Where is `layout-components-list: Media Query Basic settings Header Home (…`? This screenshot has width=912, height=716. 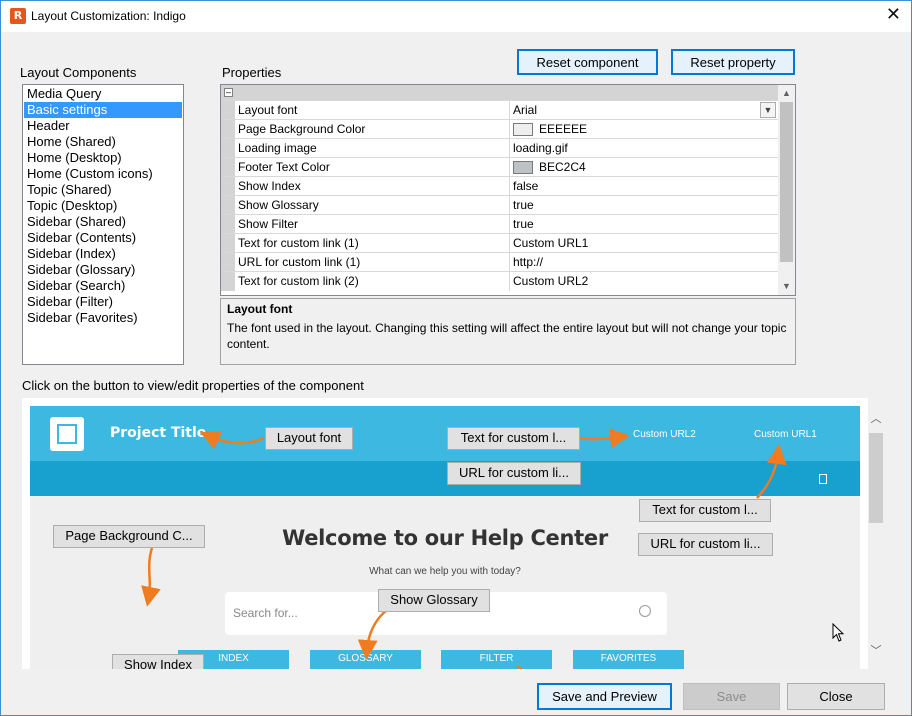
layout-components-list: Media Query Basic settings Header Home (… is located at coordinates (103, 224).